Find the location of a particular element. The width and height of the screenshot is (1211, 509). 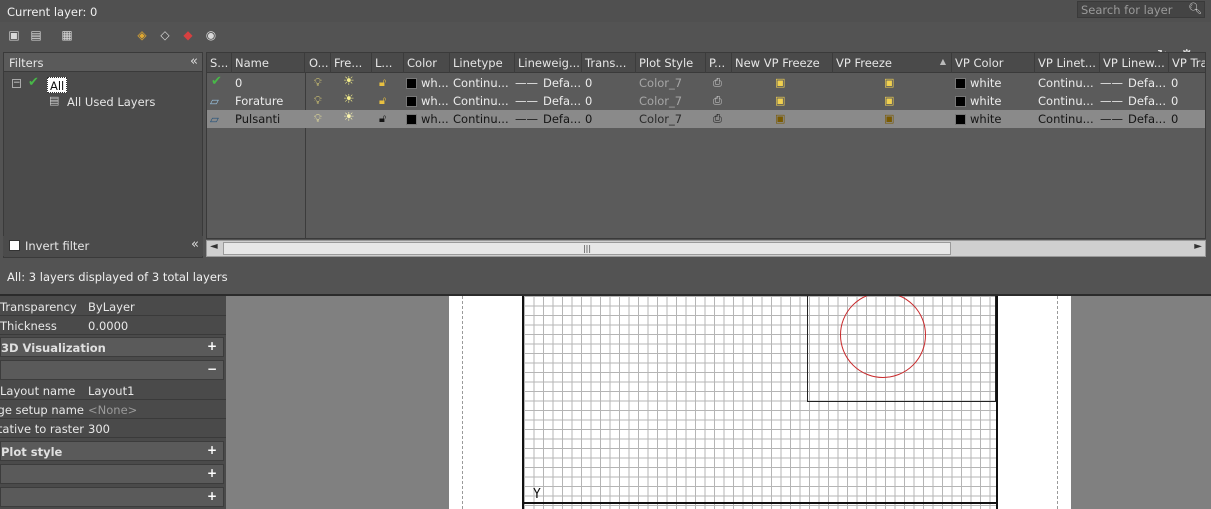

search-icon: 🔍︎ is located at coordinates (1195, 8).